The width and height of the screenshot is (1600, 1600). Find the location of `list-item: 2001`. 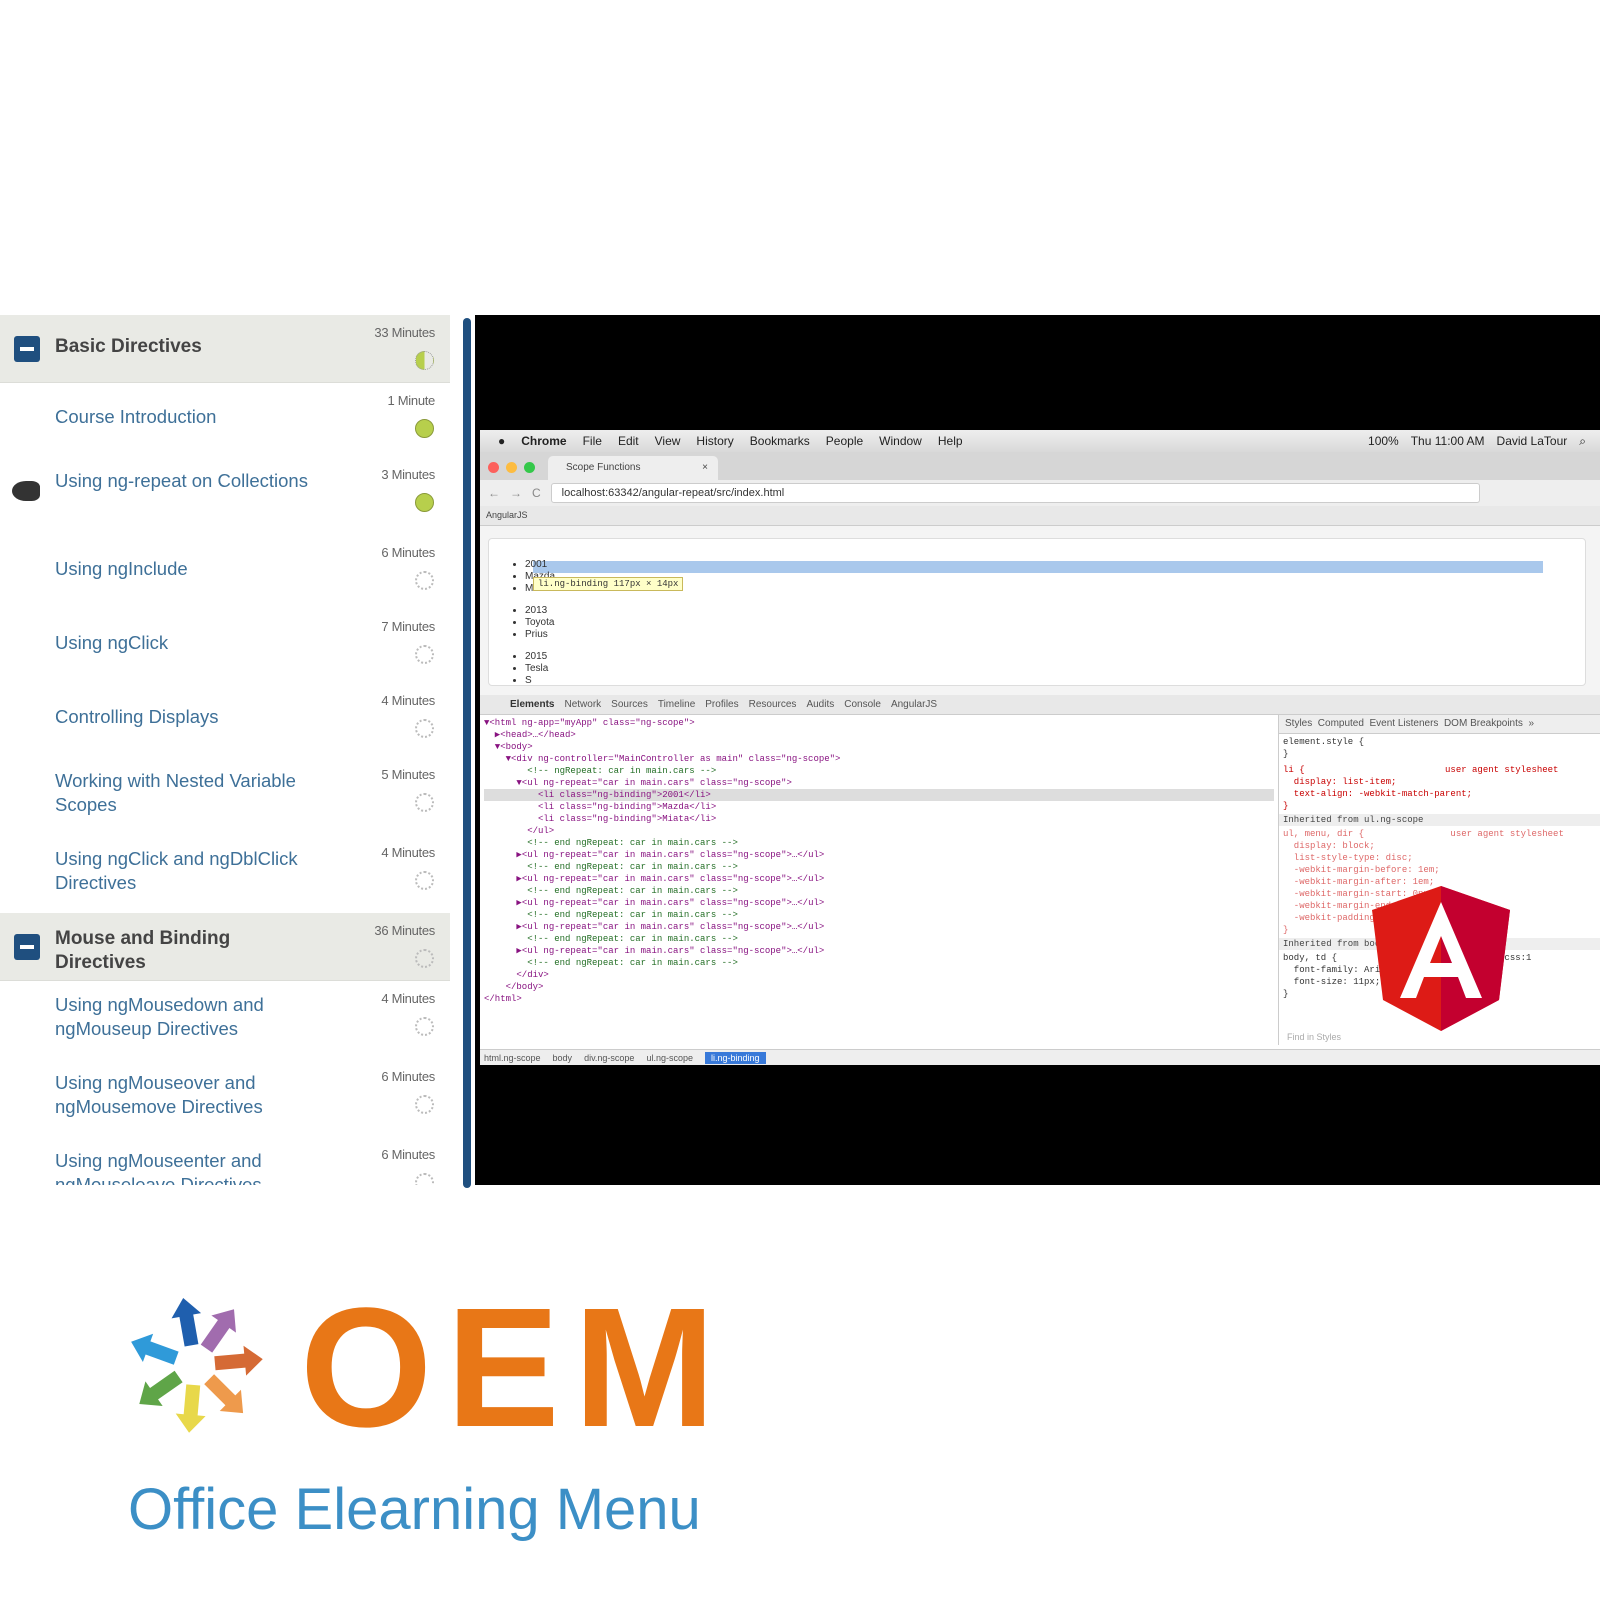

list-item: 2001 is located at coordinates (540, 565).